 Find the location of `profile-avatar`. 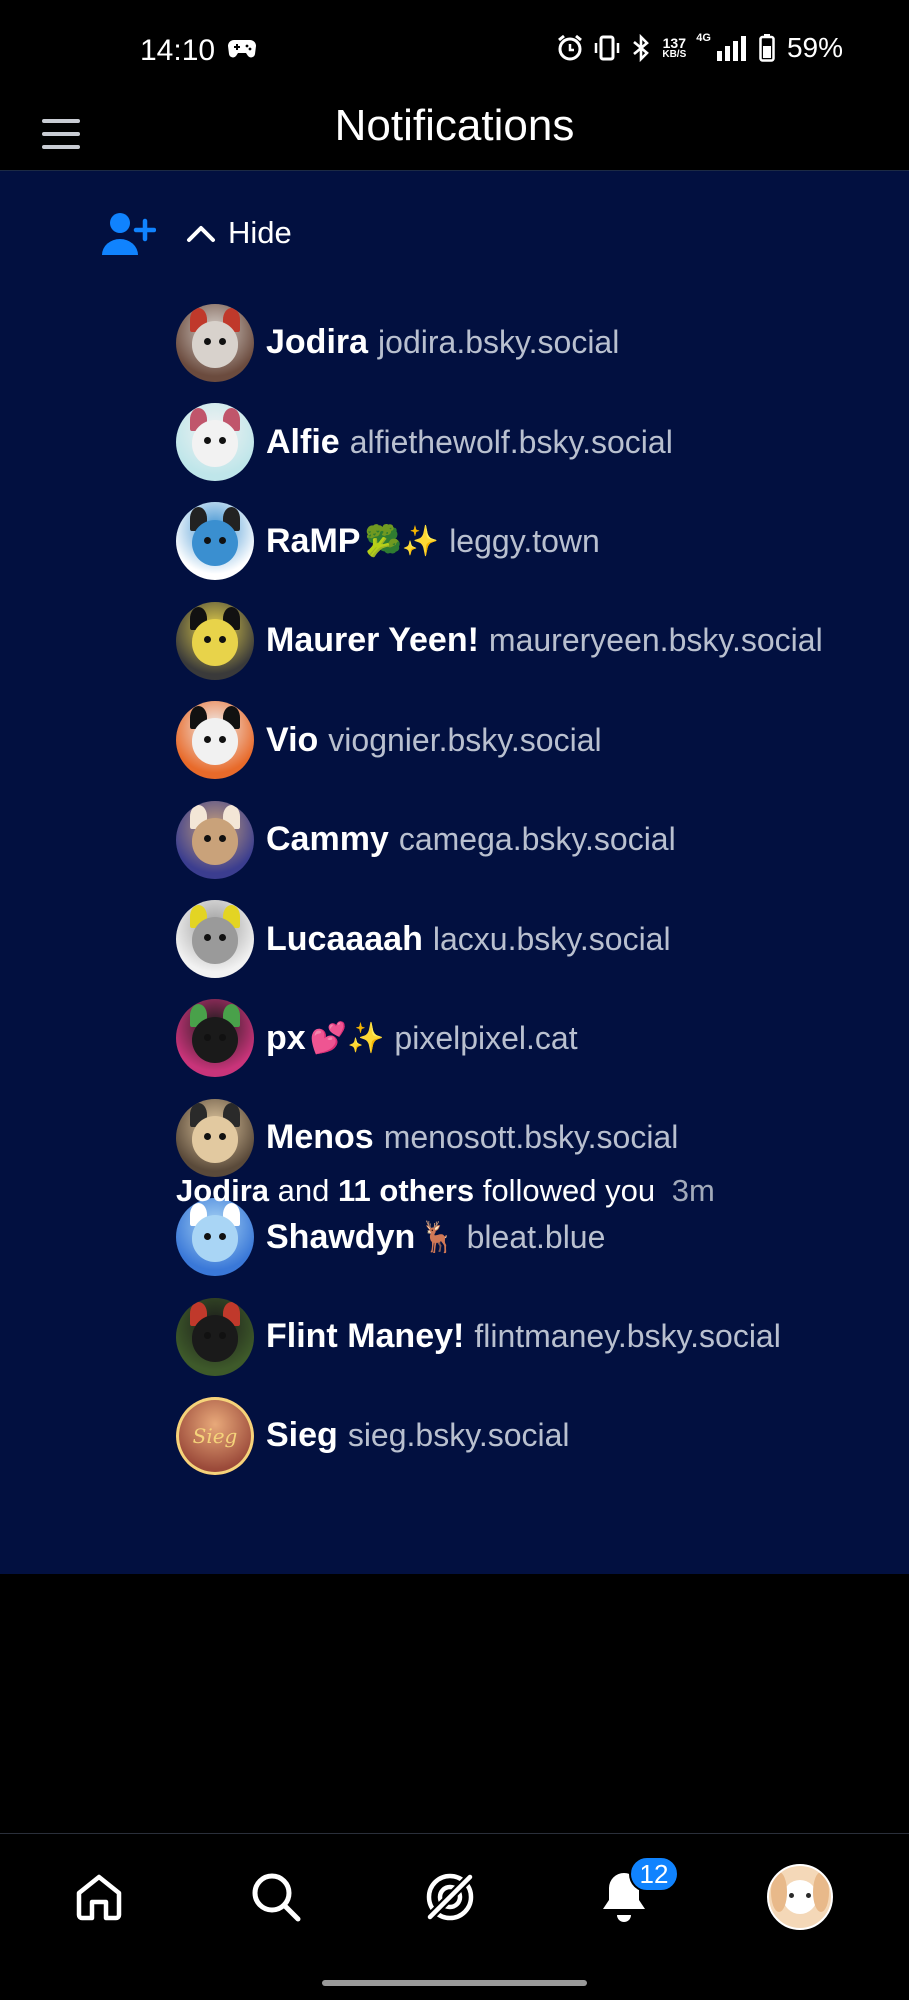

profile-avatar is located at coordinates (800, 1897).